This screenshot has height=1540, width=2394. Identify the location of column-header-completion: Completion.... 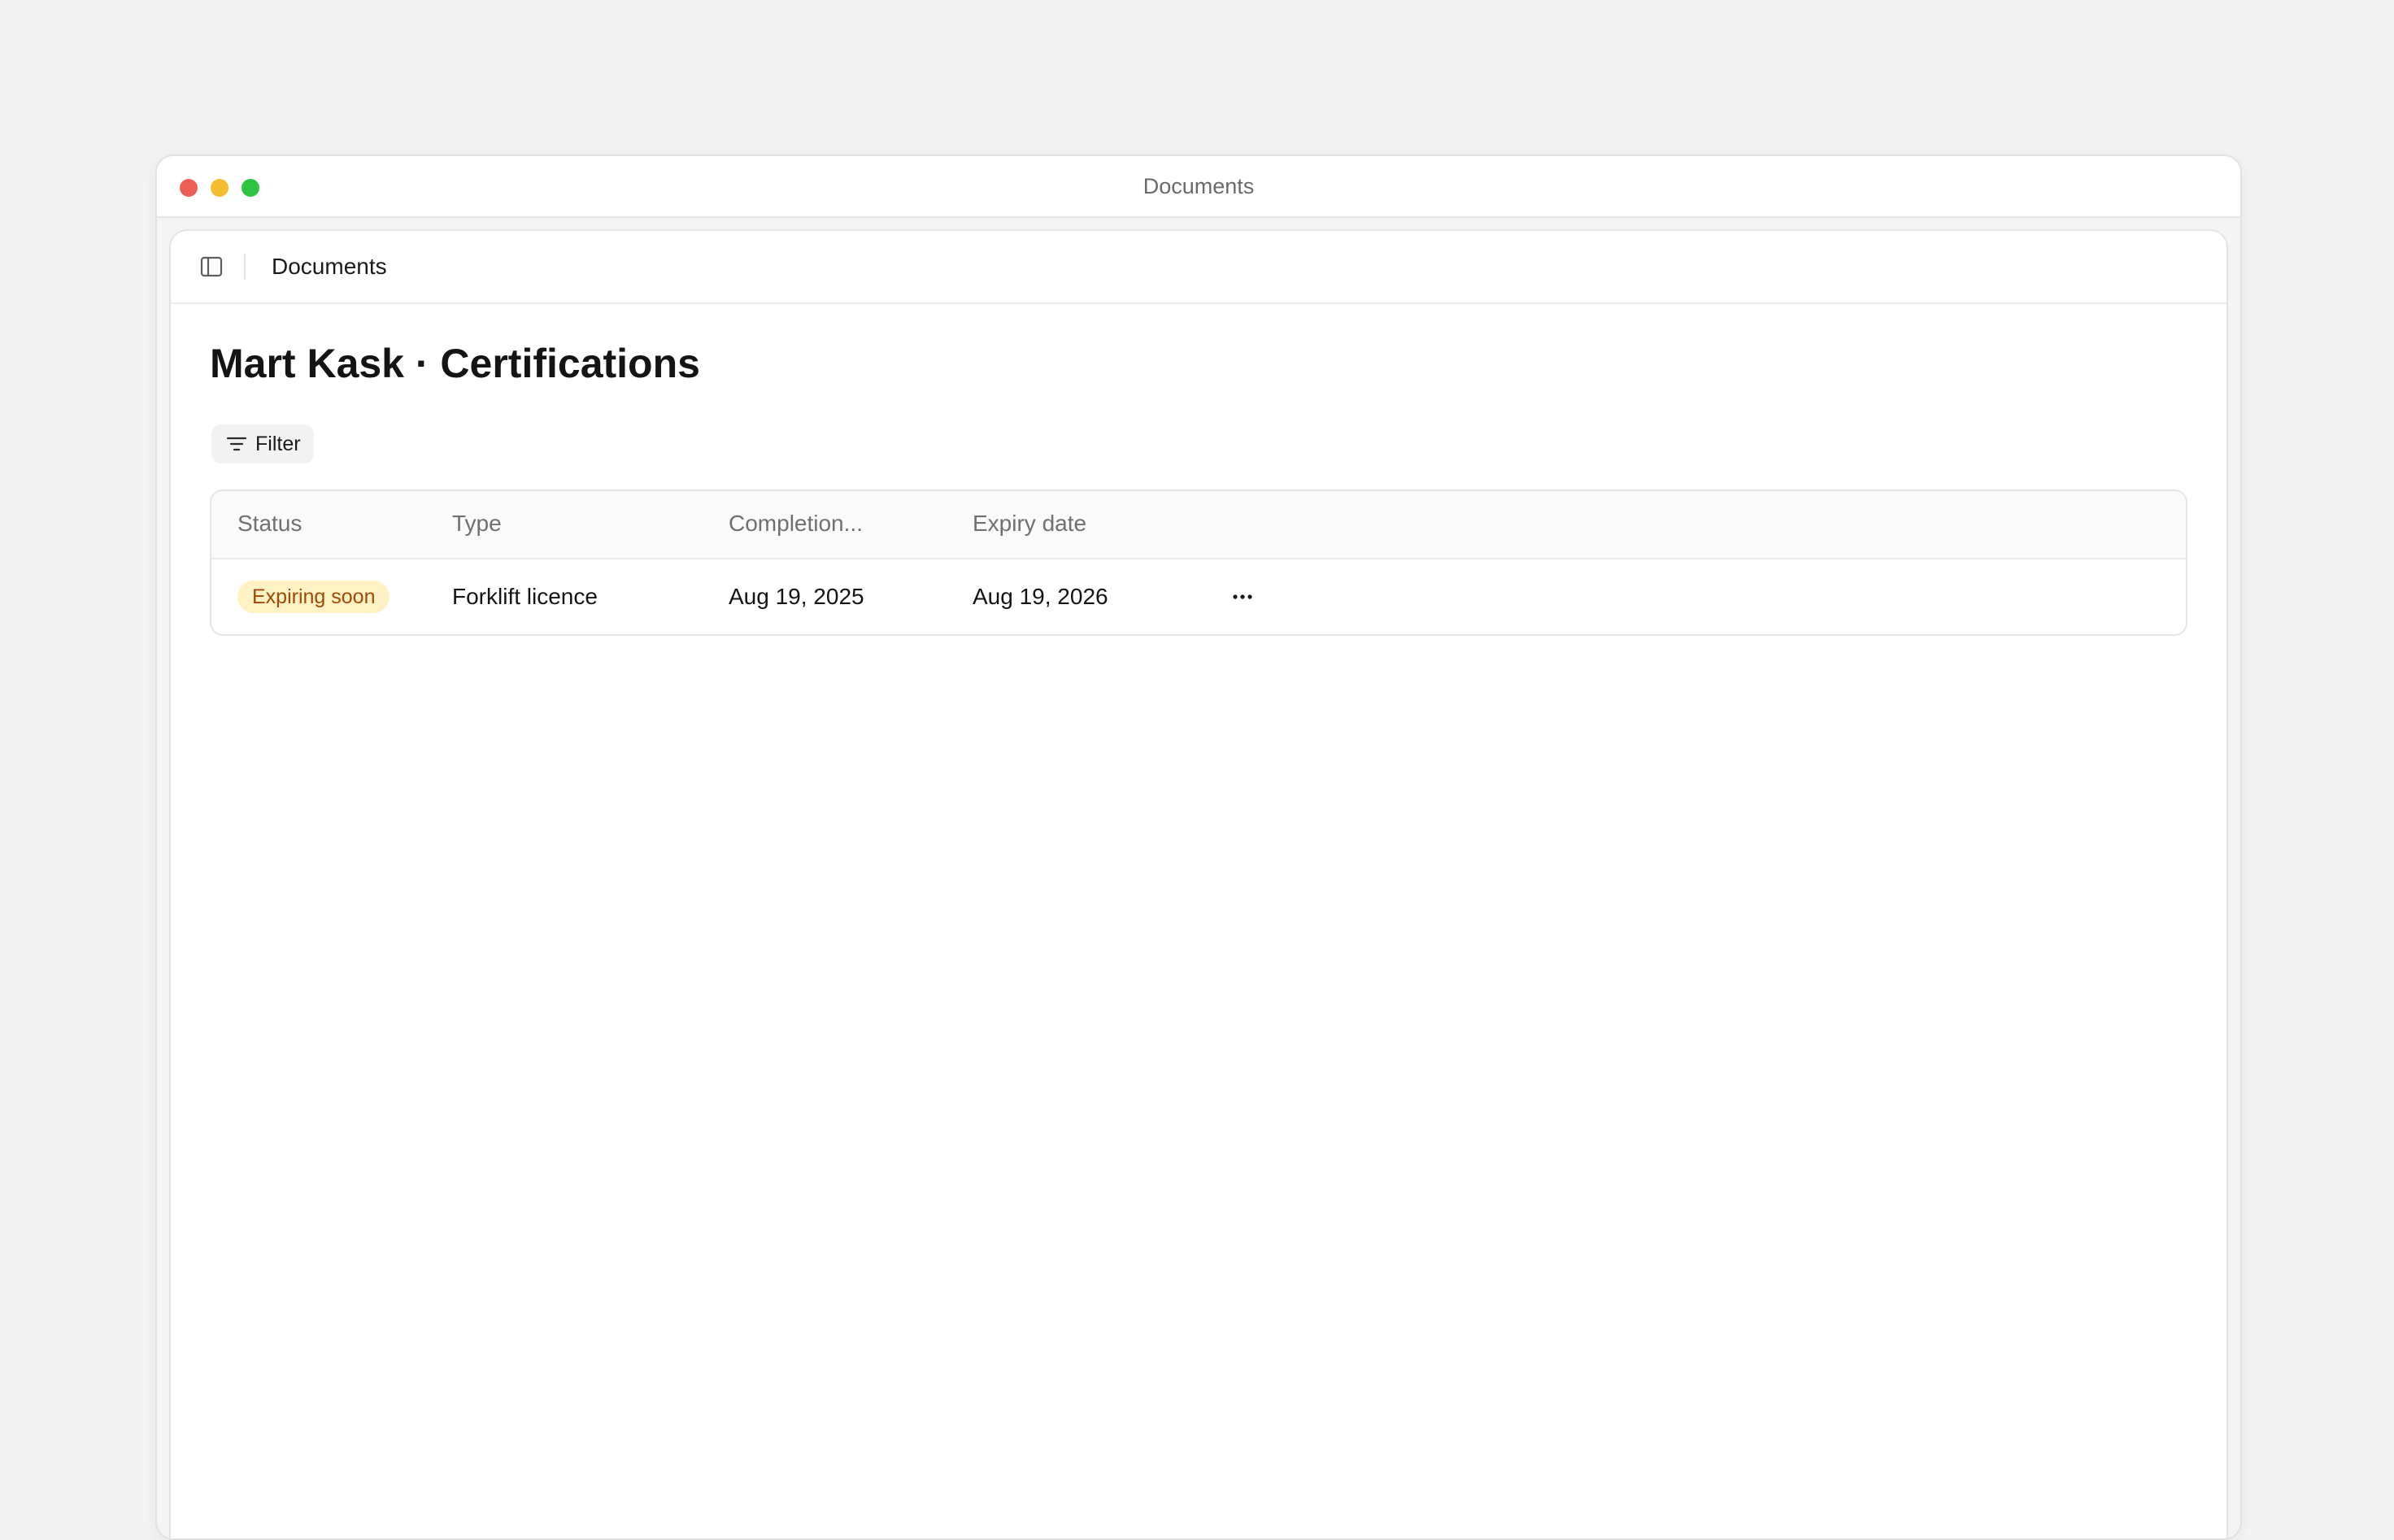
(796, 524).